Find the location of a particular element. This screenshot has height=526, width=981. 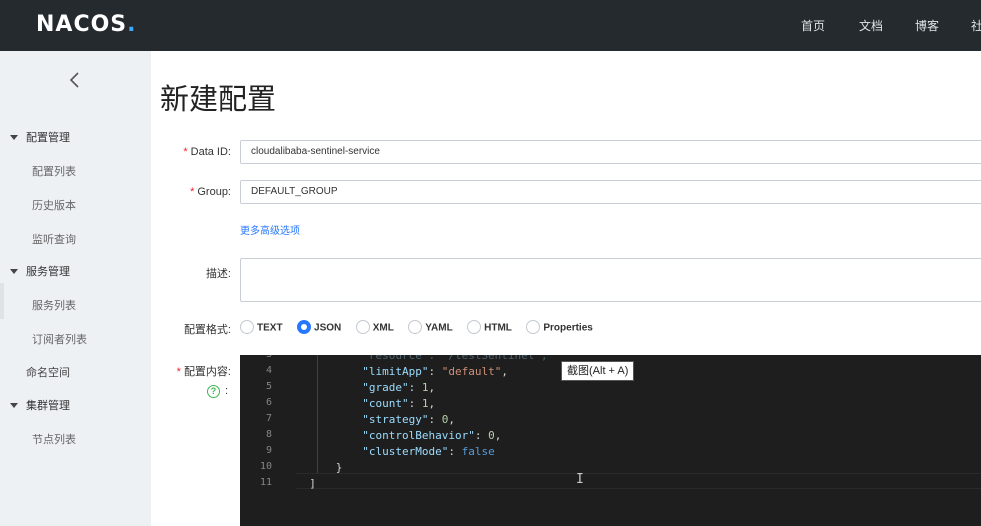

current-line-highlight is located at coordinates (638, 481).